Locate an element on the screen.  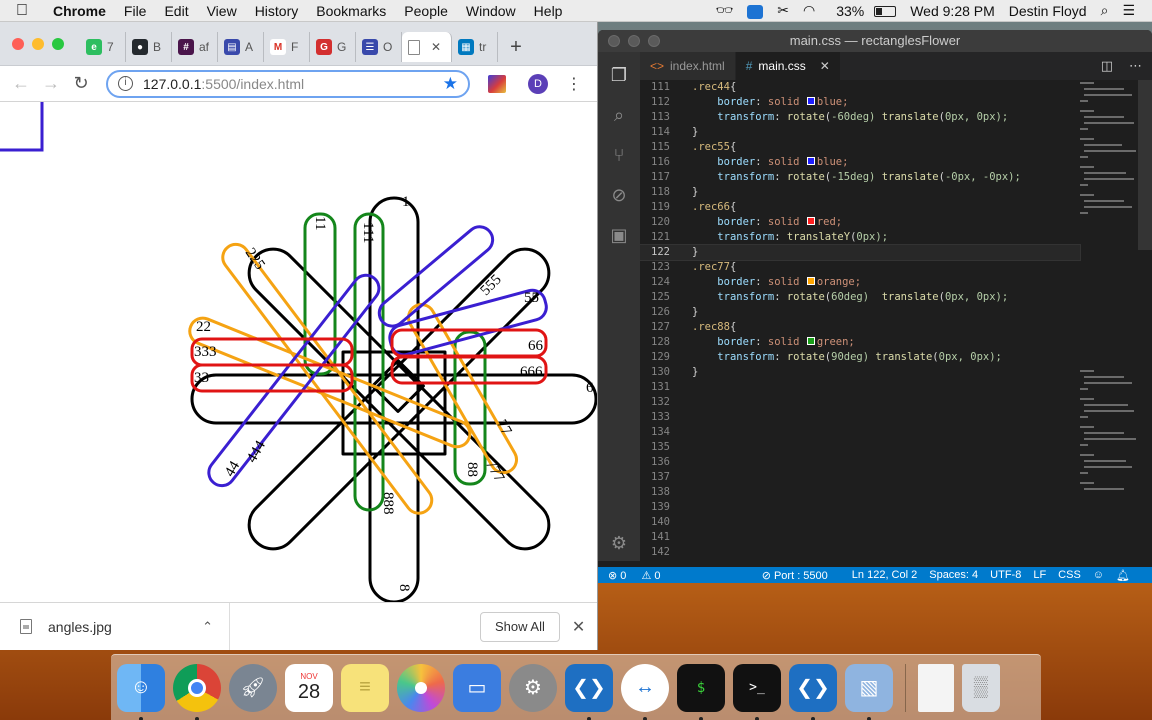
chevron-up-icon: ⌃ is located at coordinates (207, 627).